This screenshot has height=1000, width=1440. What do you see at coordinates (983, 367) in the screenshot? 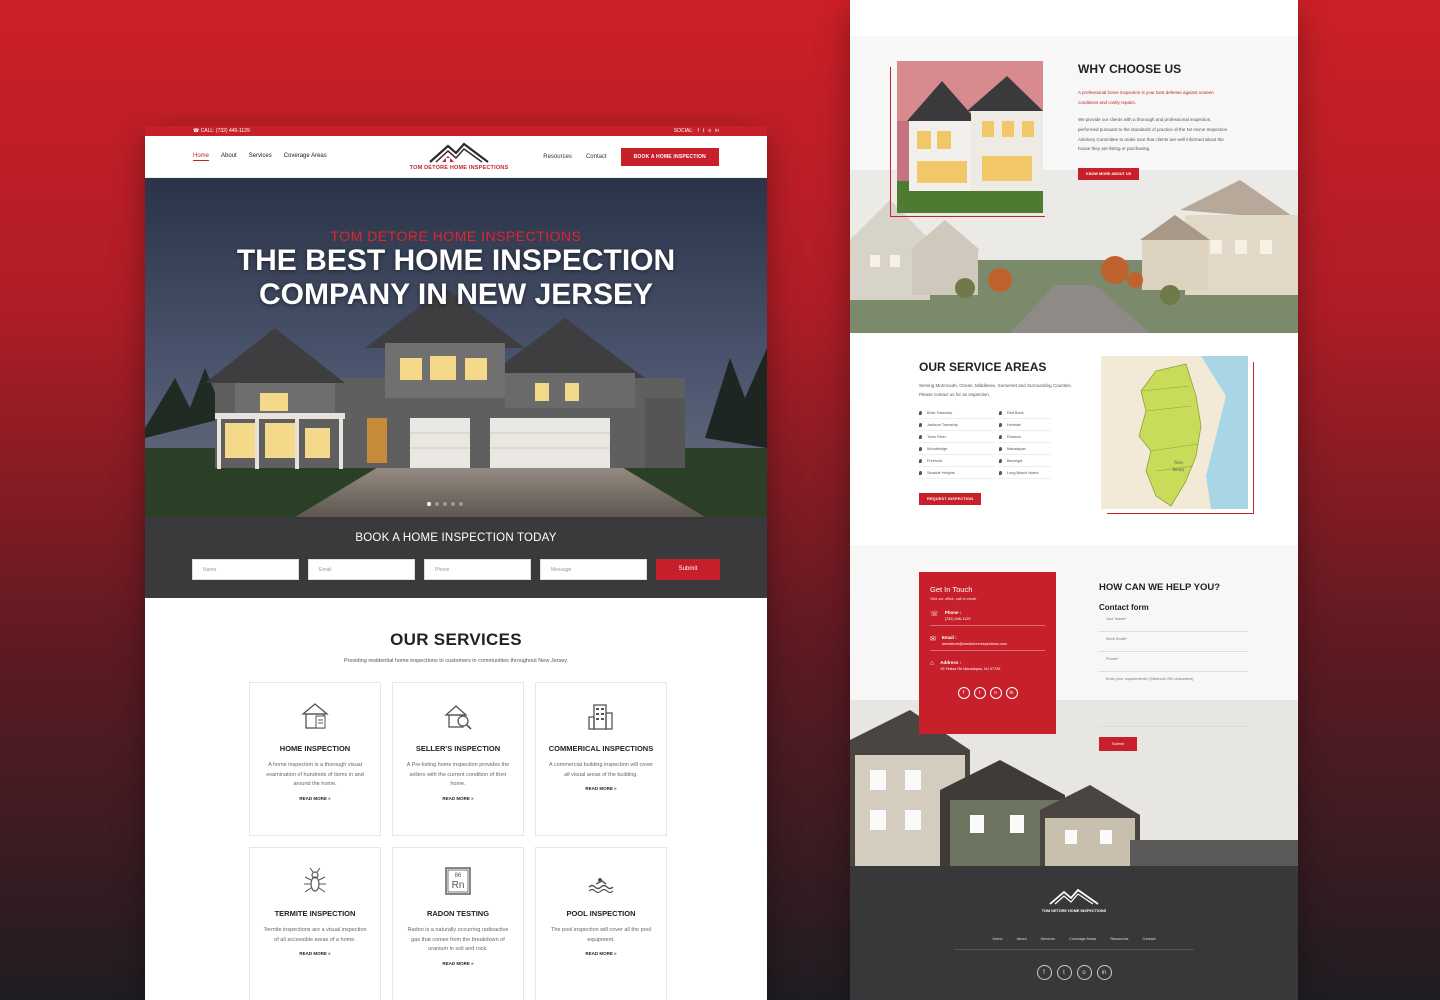
I see `areas-title: OUR SERVICE AREAS` at bounding box center [983, 367].